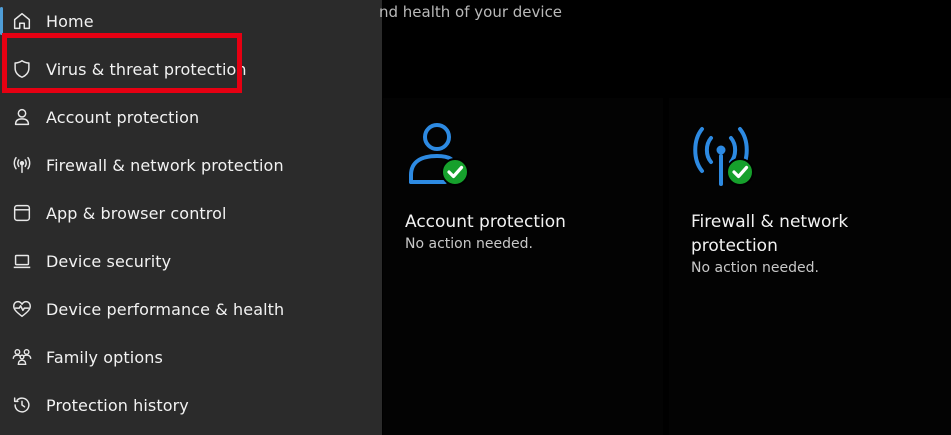 This screenshot has height=435, width=951. What do you see at coordinates (191, 405) in the screenshot?
I see `sidebar-item-protection-history: Protection history` at bounding box center [191, 405].